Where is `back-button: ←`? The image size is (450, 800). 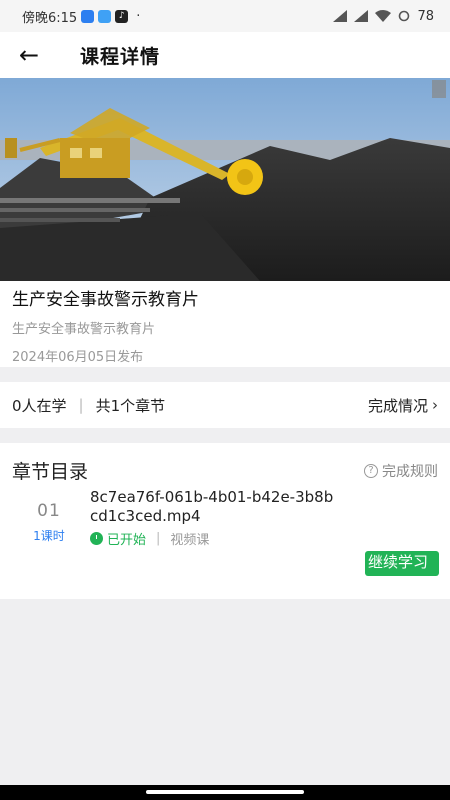 back-button: ← is located at coordinates (29, 55).